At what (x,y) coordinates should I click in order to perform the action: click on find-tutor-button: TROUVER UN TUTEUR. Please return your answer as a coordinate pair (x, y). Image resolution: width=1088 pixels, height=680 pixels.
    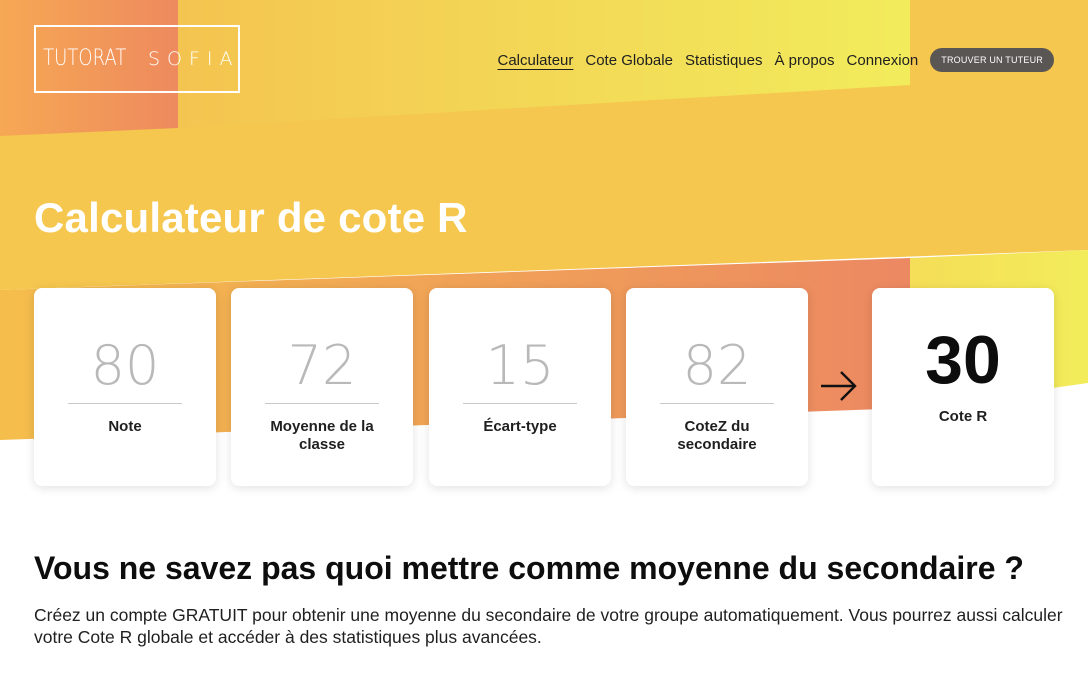
    Looking at the image, I should click on (992, 60).